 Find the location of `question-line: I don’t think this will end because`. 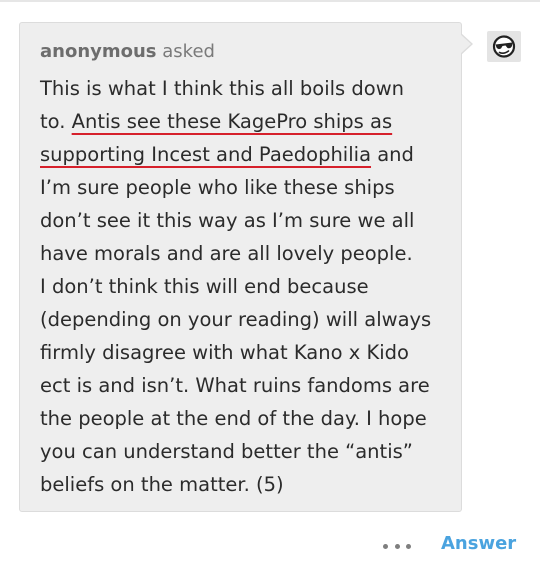

question-line: I don’t think this will end because is located at coordinates (204, 286).